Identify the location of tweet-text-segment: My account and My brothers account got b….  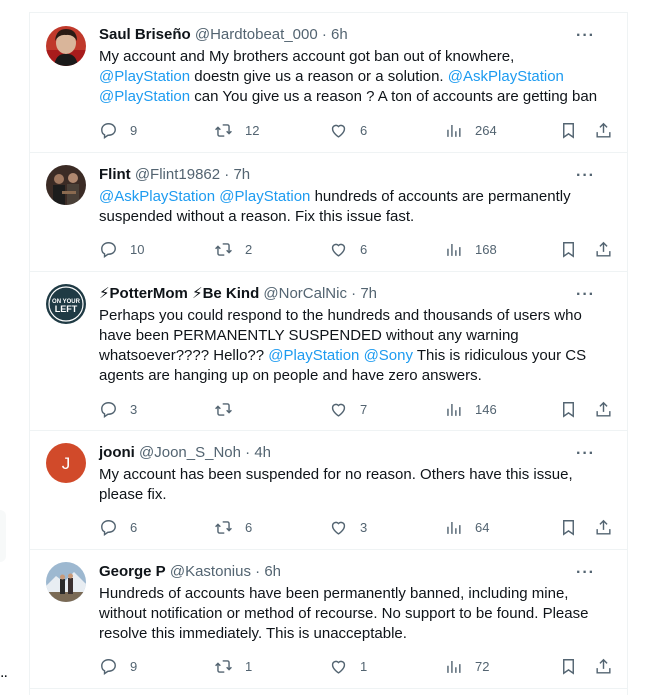
(307, 56).